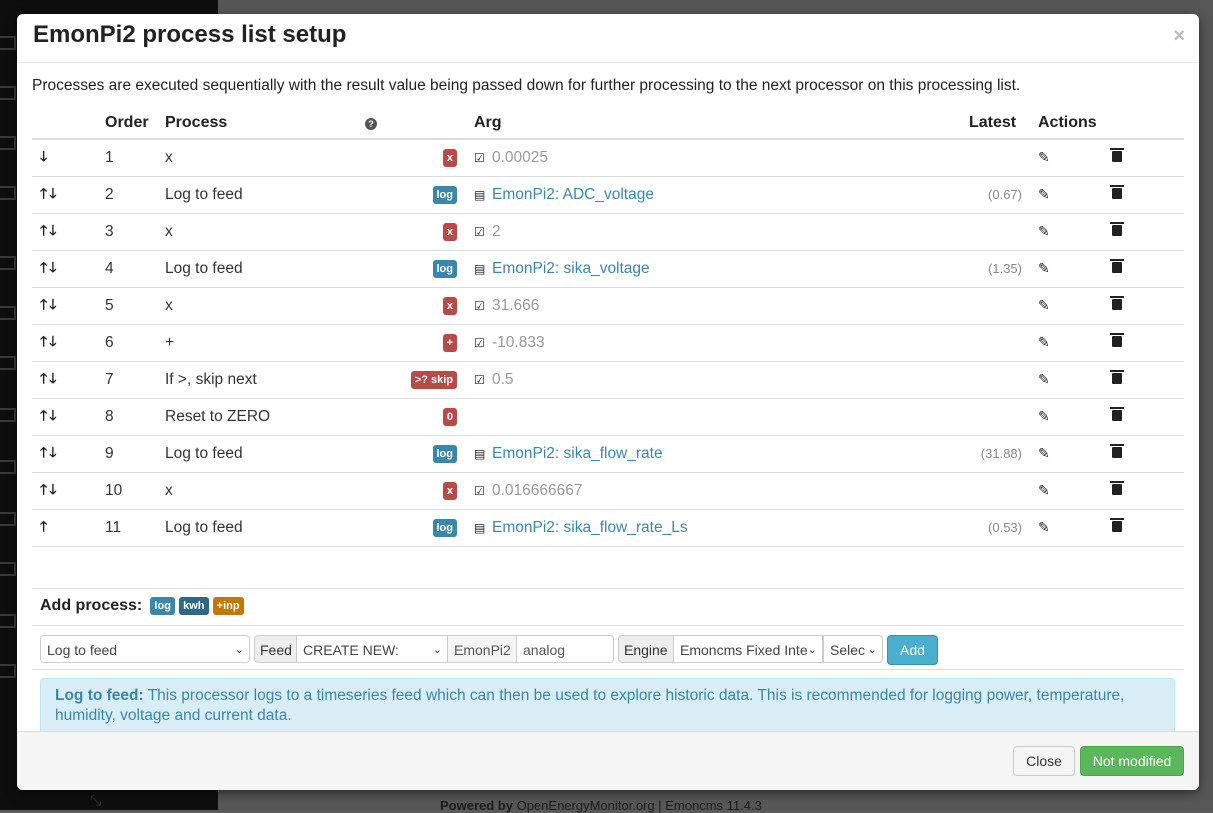  I want to click on engine-select: Emoncms Fixed Inte ⌄, so click(748, 649).